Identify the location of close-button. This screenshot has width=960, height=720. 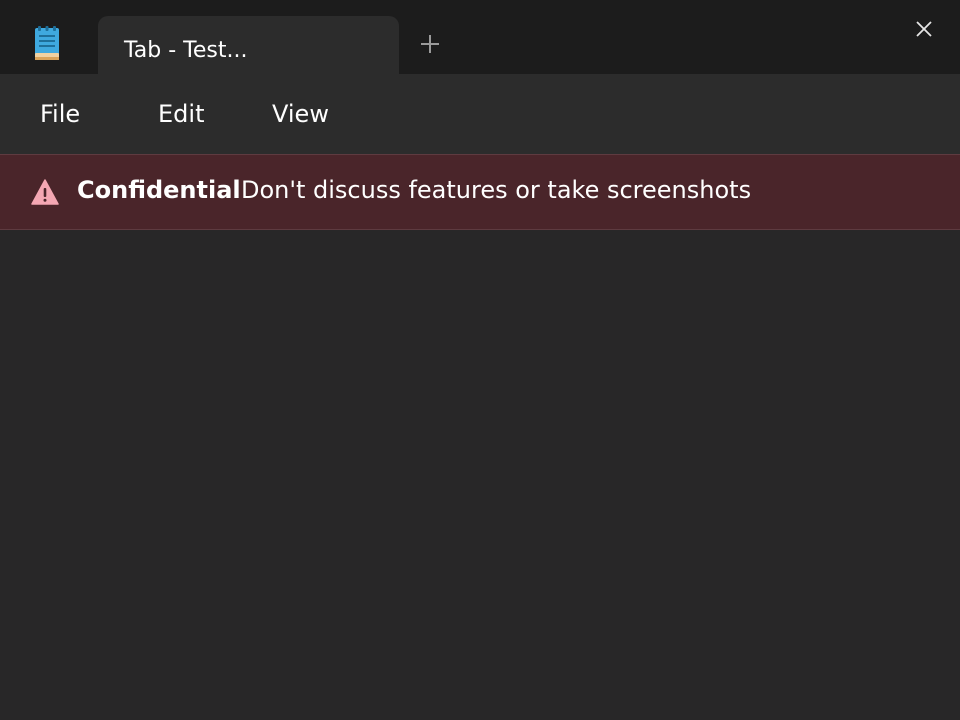
(924, 29).